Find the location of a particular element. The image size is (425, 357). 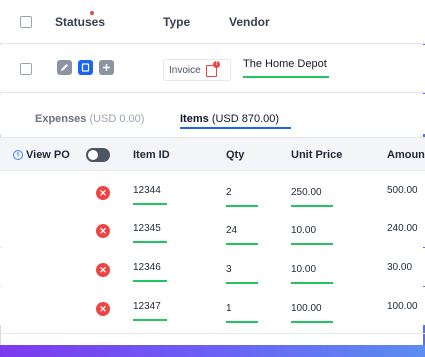

unit-price-cell: 250.00 is located at coordinates (306, 192).